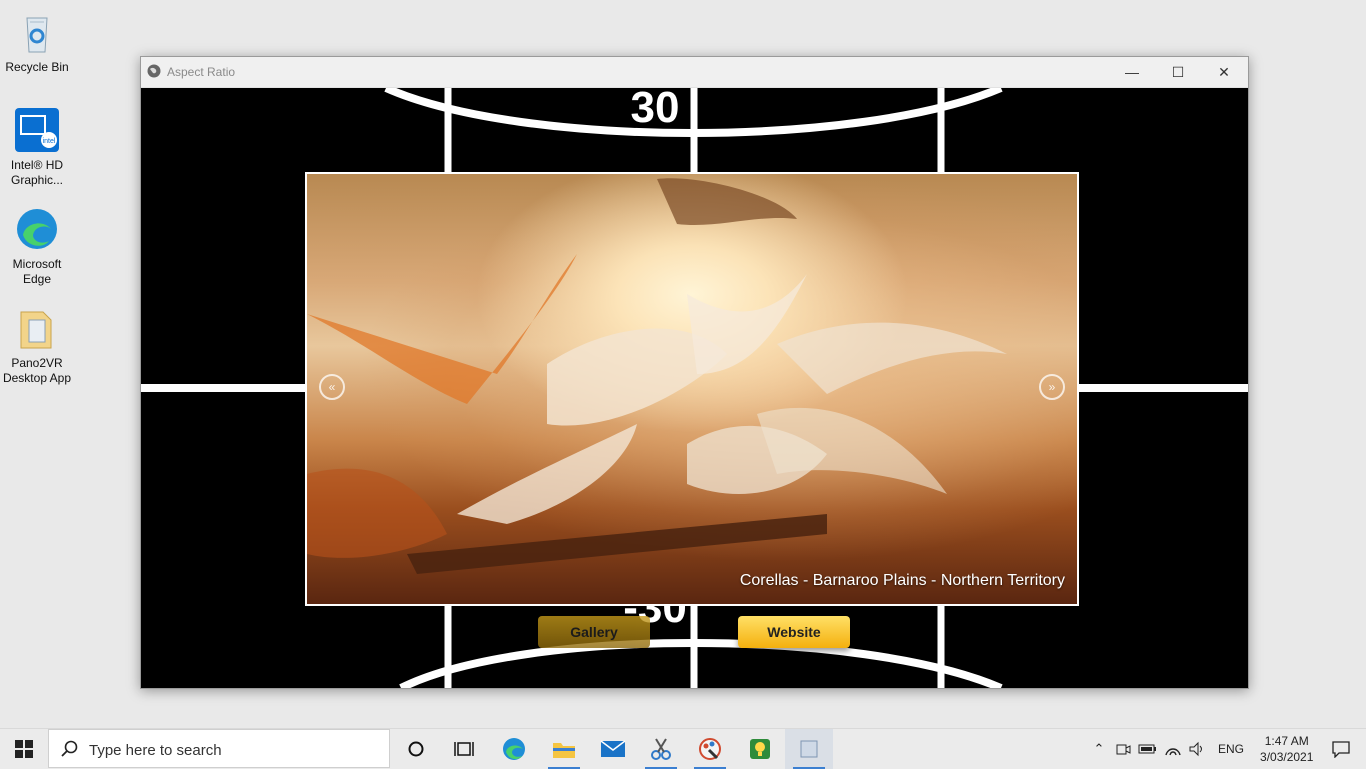 This screenshot has height=769, width=1366. I want to click on folder-icon, so click(564, 750).